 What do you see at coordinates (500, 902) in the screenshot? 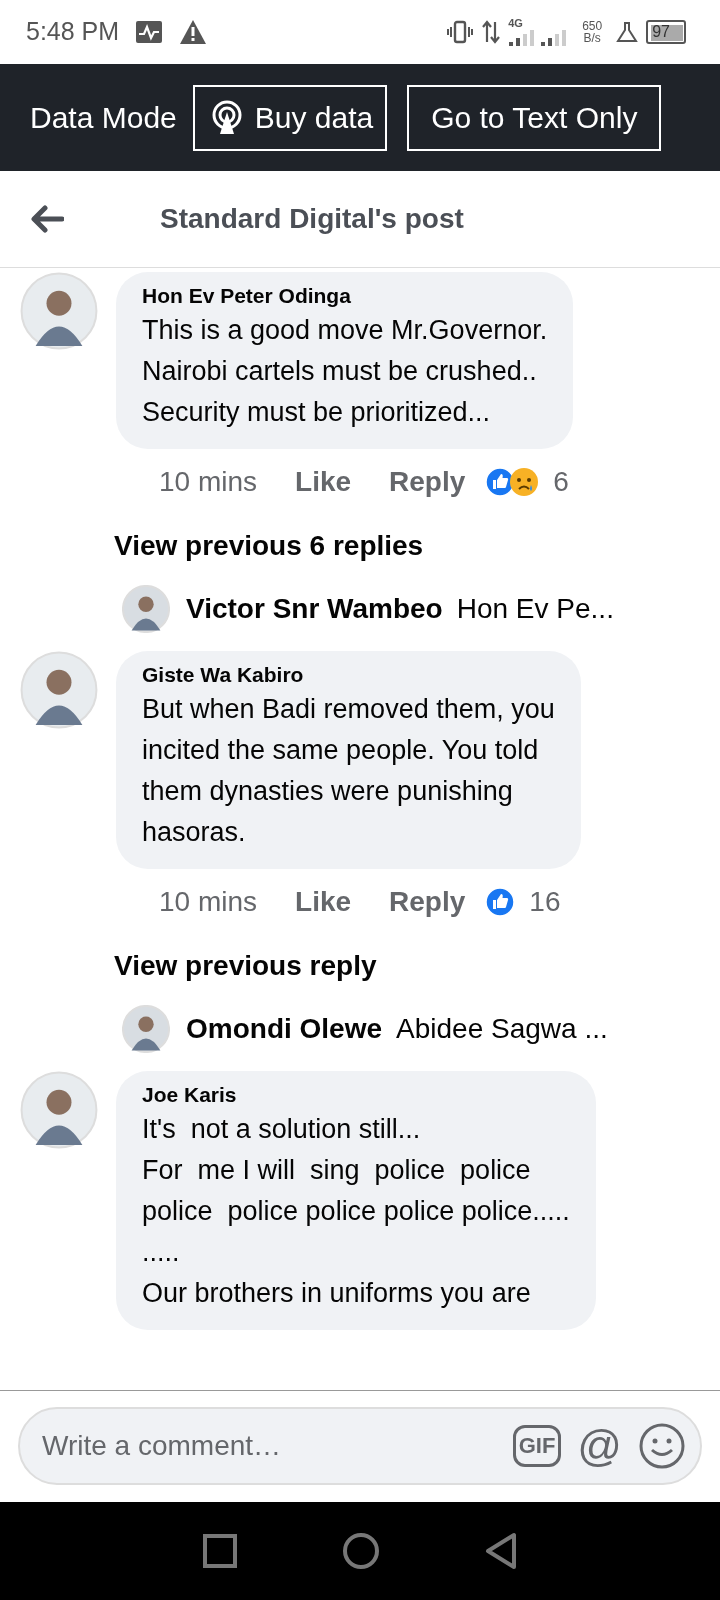
I see `like-reaction-icon` at bounding box center [500, 902].